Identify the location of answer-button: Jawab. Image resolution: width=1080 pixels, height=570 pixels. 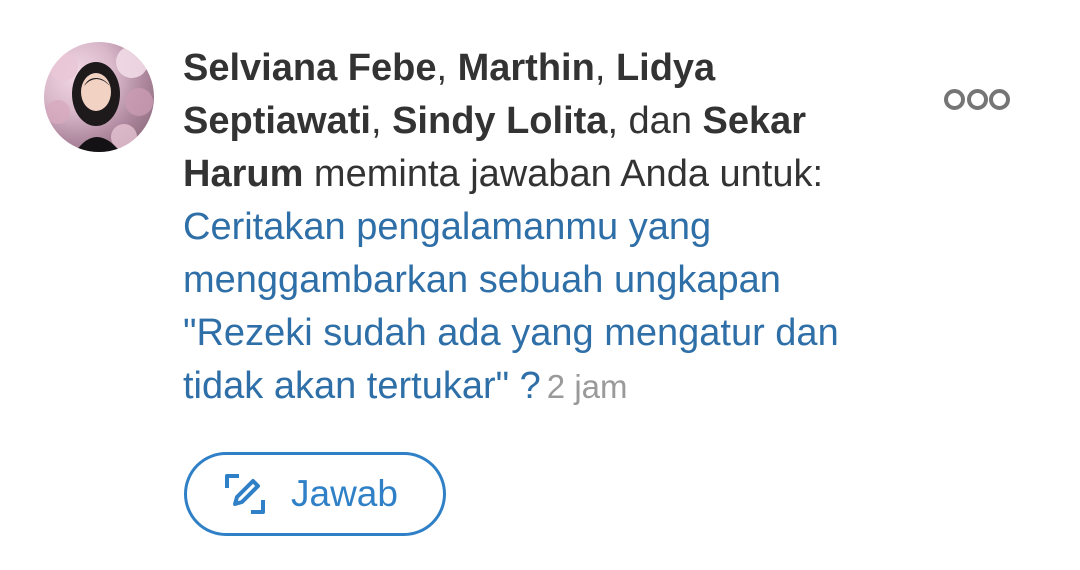
(315, 494).